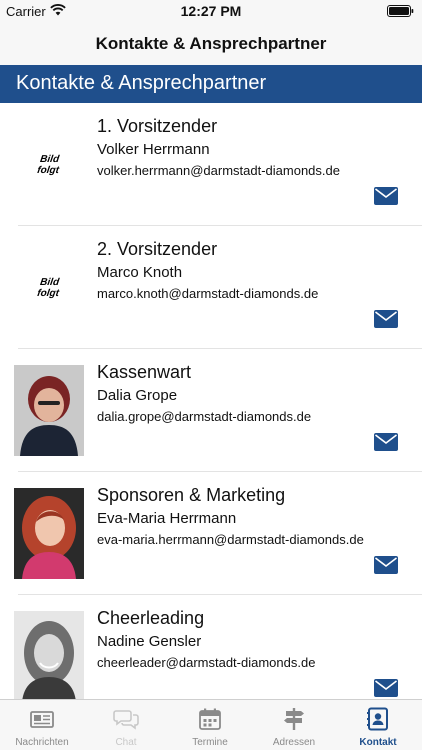  What do you see at coordinates (204, 416) in the screenshot?
I see `contact-email: dalia.grope@darmstadt-diamonds.de` at bounding box center [204, 416].